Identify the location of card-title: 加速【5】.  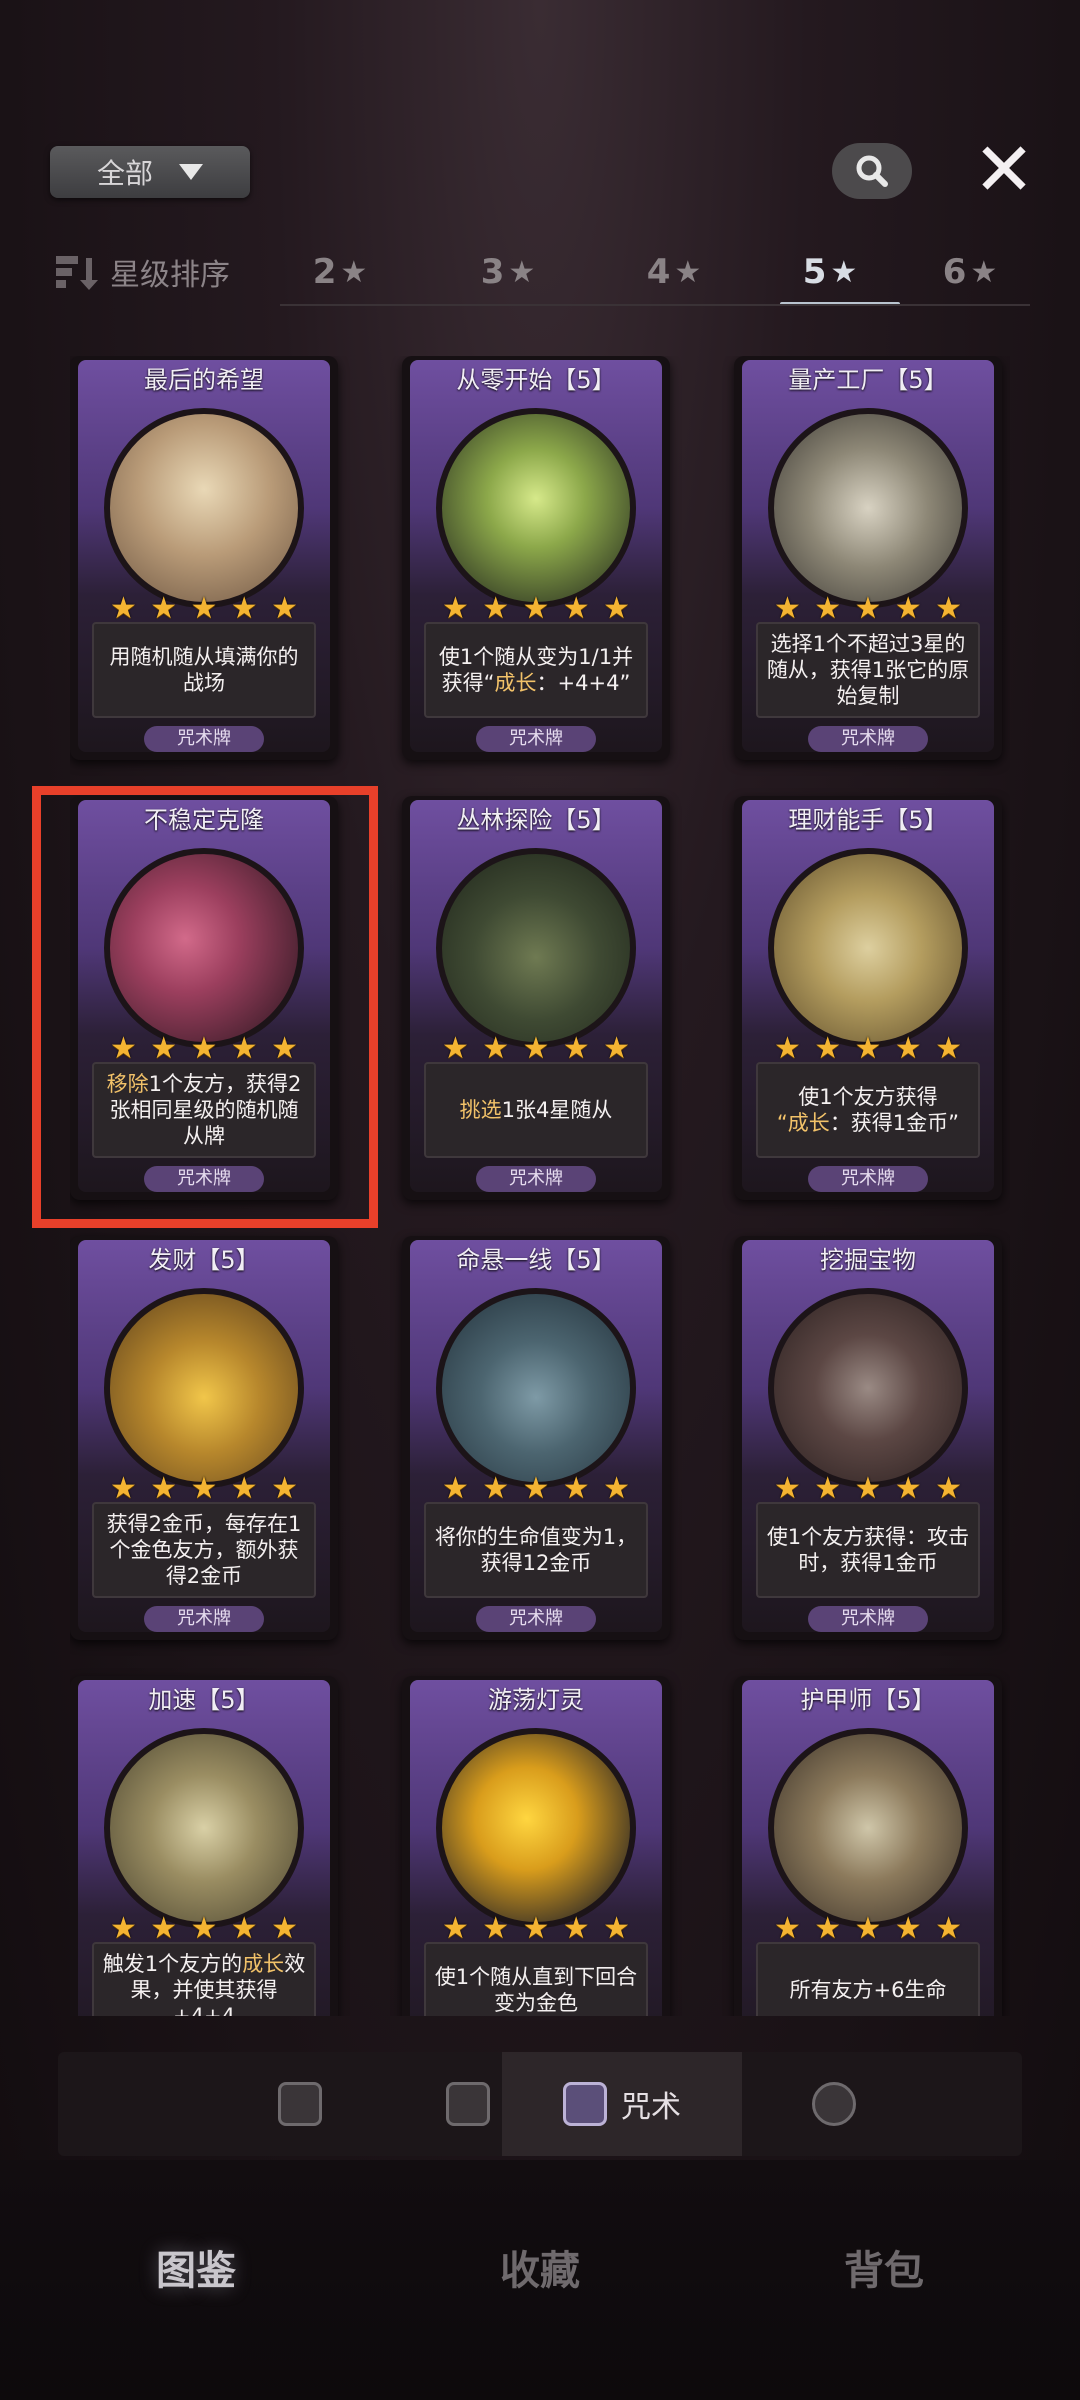
(204, 1700).